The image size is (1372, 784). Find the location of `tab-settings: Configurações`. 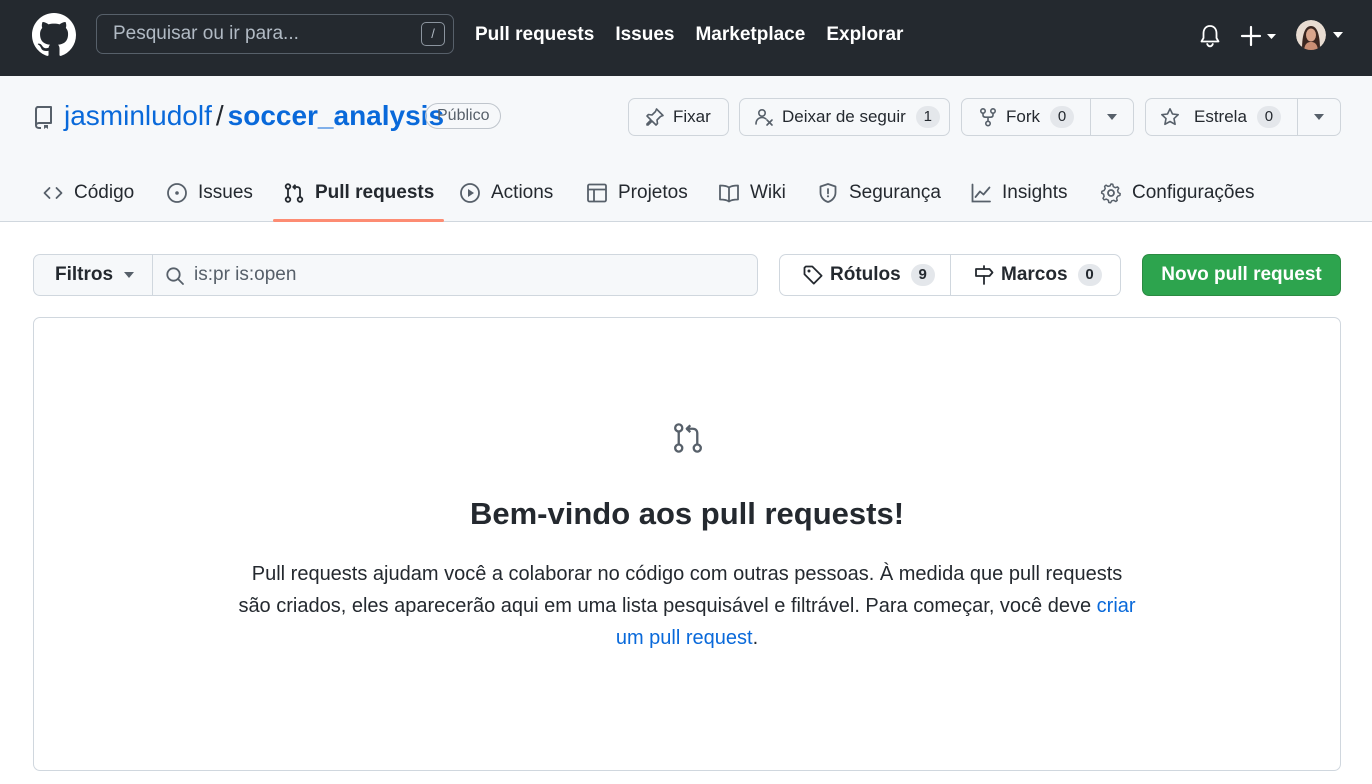

tab-settings: Configurações is located at coordinates (1177, 193).